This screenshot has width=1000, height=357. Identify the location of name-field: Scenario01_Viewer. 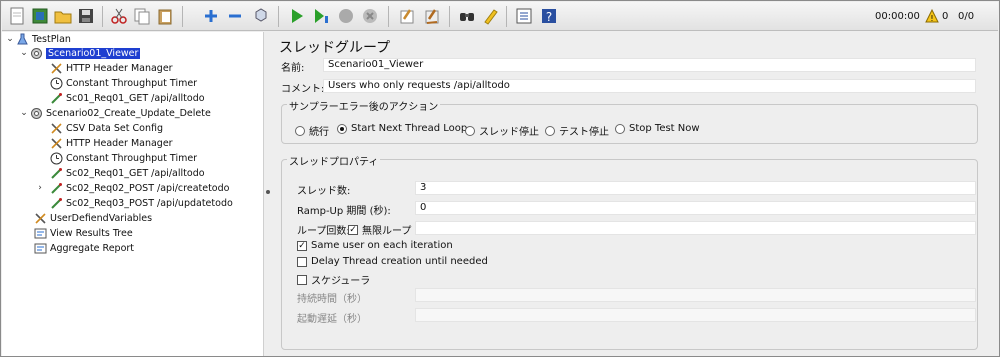
(649, 65).